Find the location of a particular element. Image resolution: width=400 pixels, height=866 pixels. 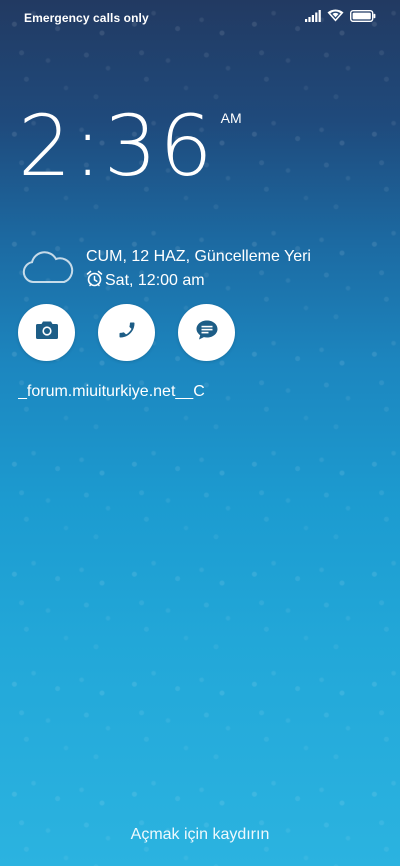

date-location-text: CUM, 12 HAZ, Güncelleme Yeri is located at coordinates (198, 256).